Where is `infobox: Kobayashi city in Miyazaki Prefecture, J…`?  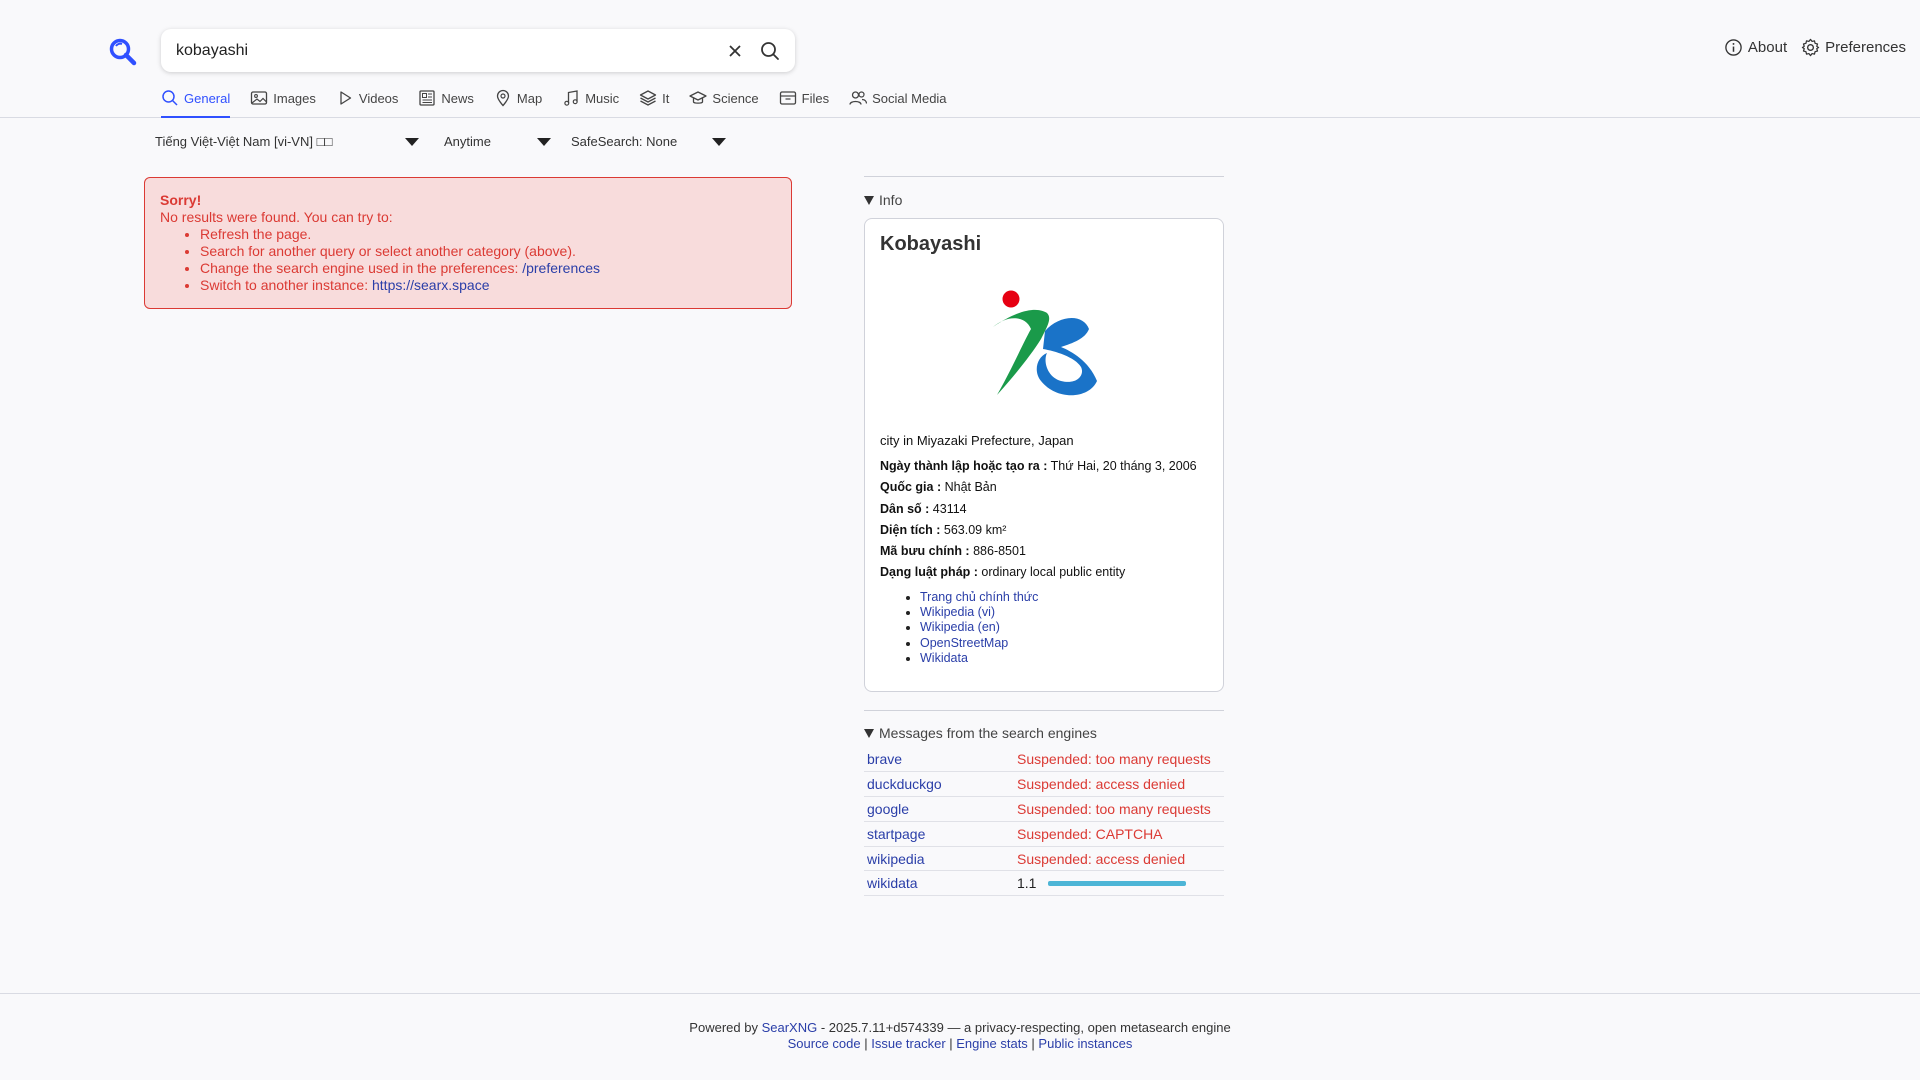 infobox: Kobayashi city in Miyazaki Prefecture, J… is located at coordinates (1044, 455).